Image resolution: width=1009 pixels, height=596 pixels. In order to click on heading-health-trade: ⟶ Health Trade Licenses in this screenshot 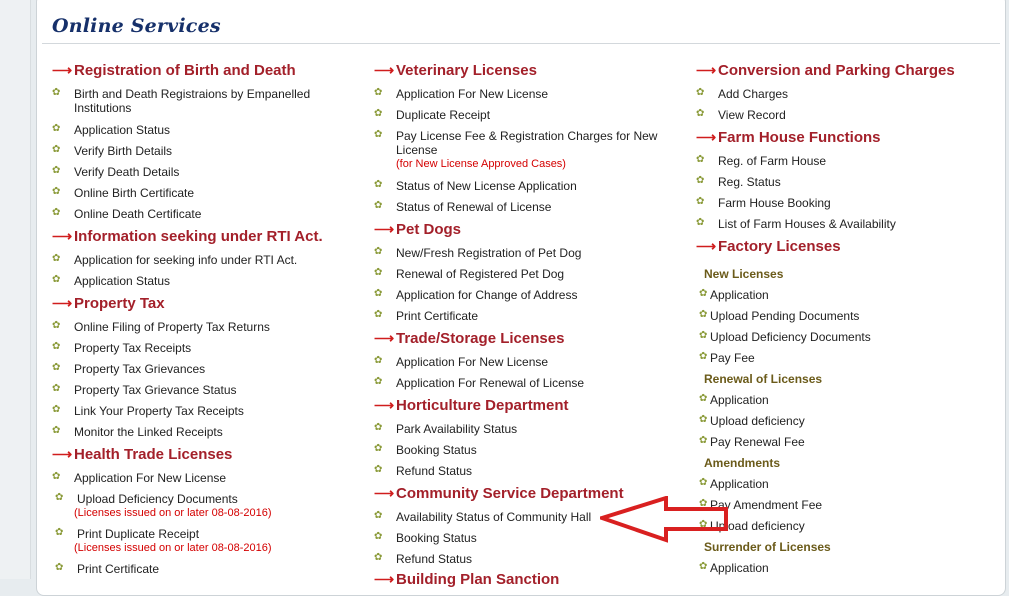, I will do `click(142, 454)`.